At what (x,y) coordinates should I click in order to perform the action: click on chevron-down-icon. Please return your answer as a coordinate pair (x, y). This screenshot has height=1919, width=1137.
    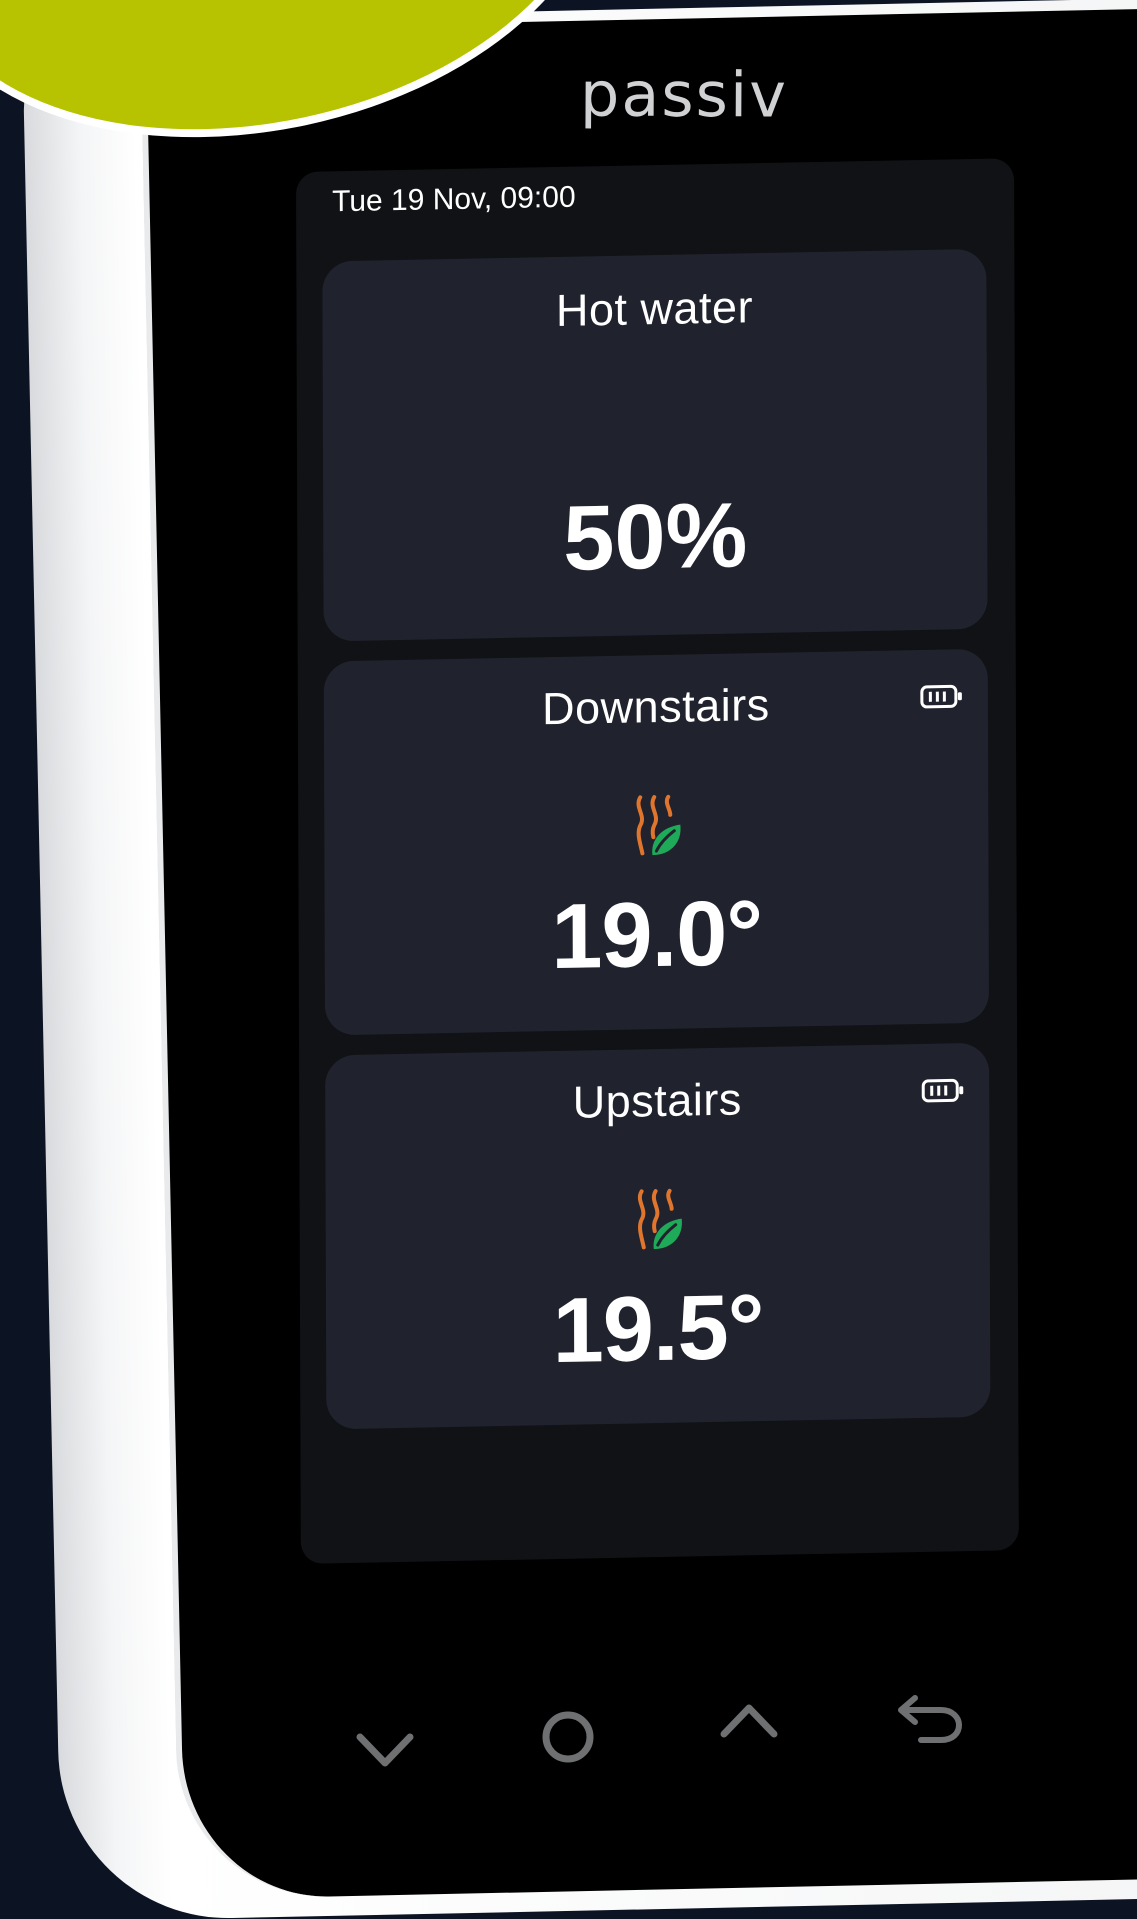
    Looking at the image, I should click on (385, 1750).